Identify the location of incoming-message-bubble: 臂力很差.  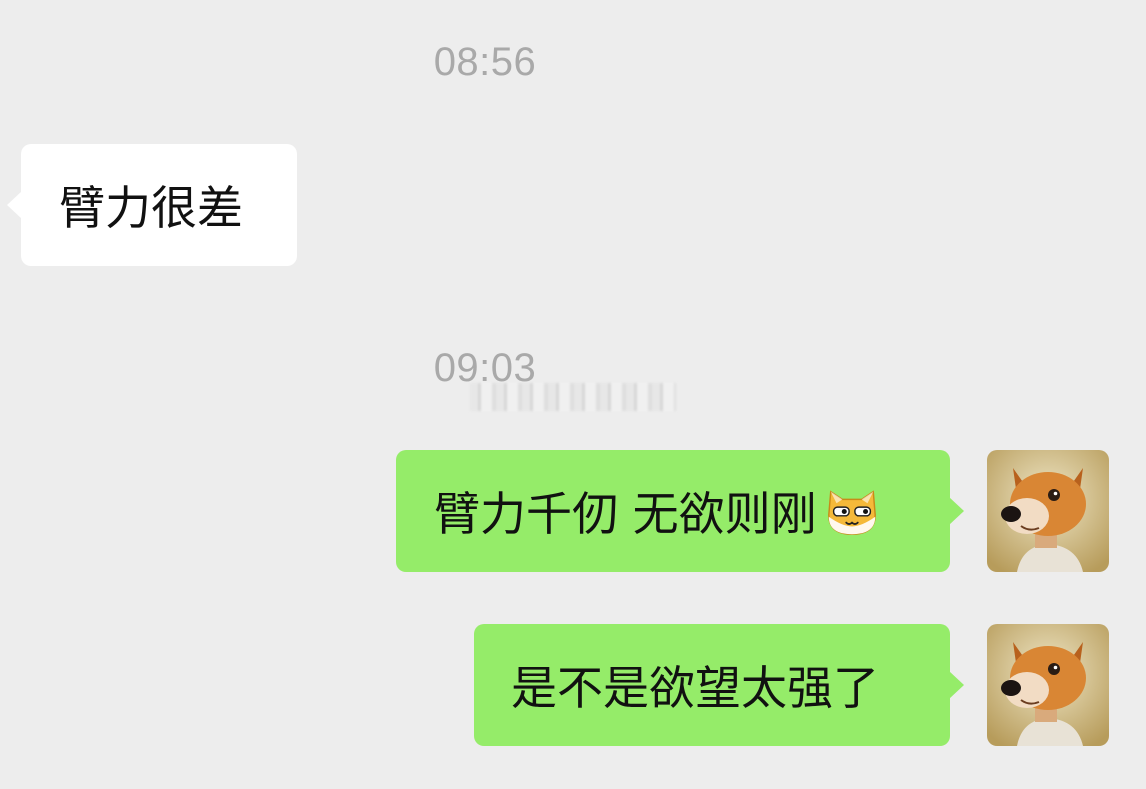
(152, 205).